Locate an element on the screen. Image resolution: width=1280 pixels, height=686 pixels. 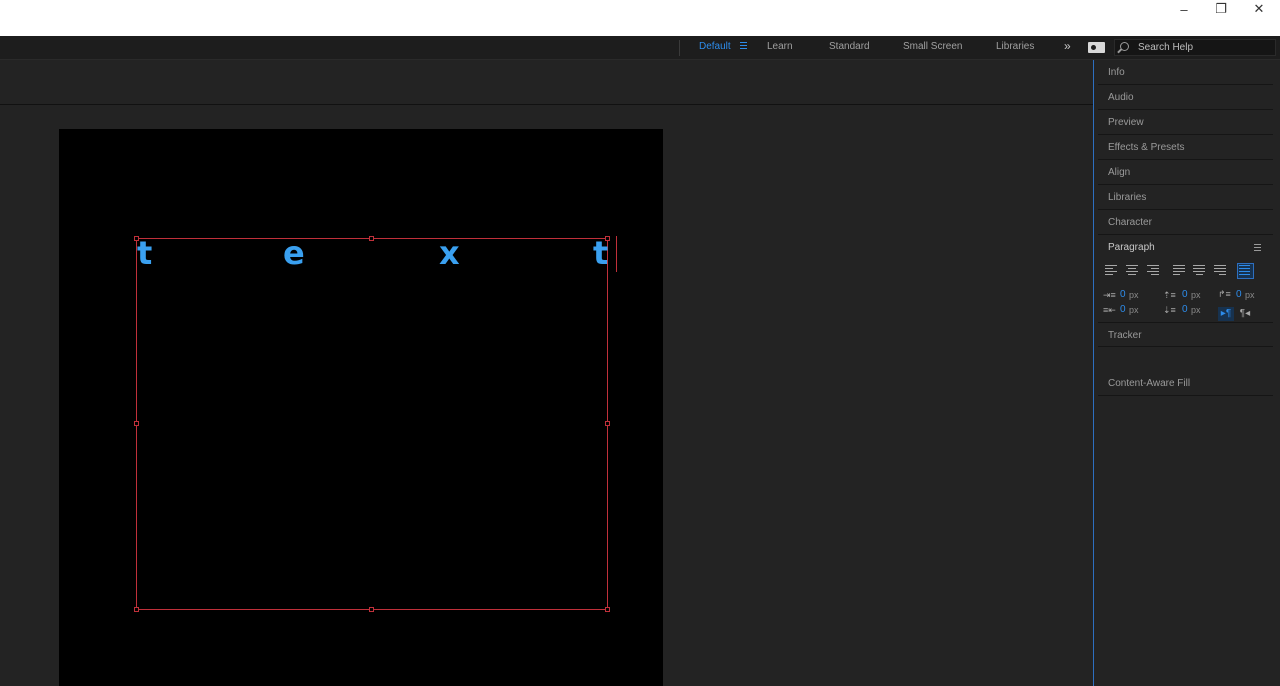
justify-last-left-button is located at coordinates (1179, 271).